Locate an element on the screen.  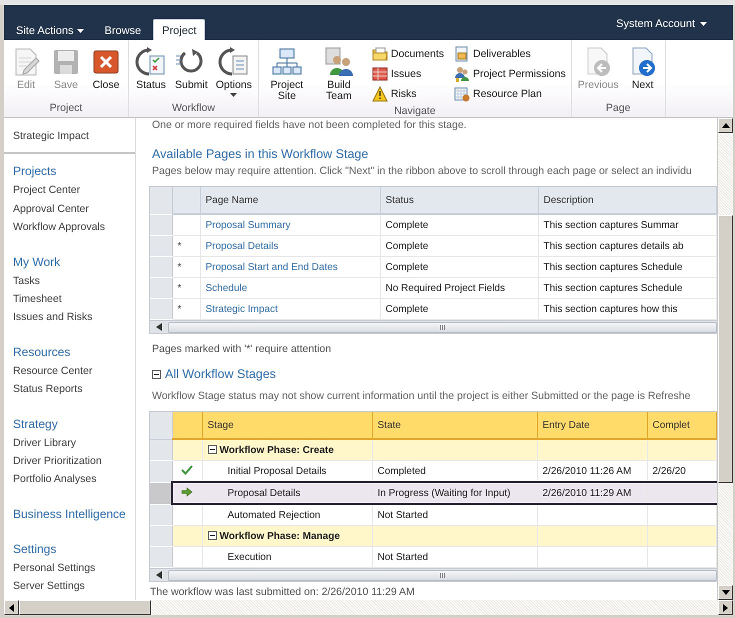
phase-title: Workflow Phase: Manage is located at coordinates (280, 536).